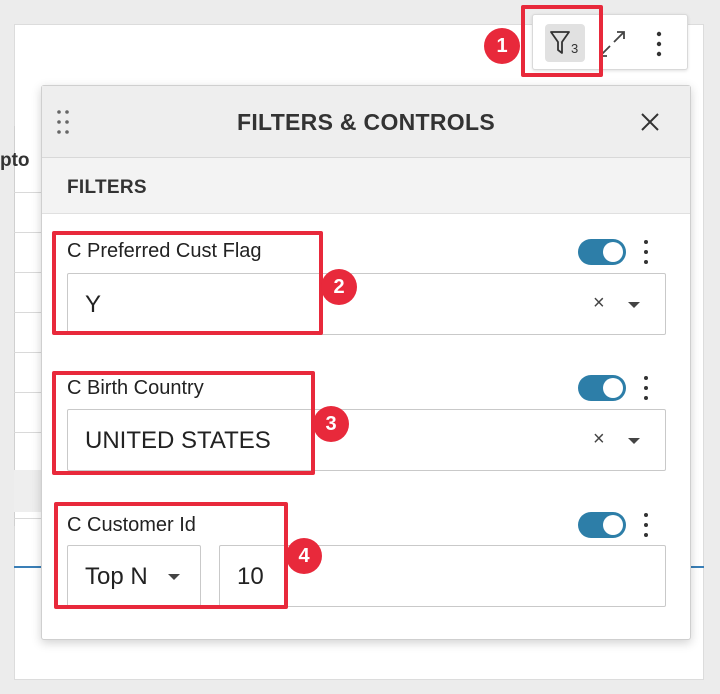 This screenshot has width=720, height=694. I want to click on top-n-mode-select: Top N, so click(134, 576).